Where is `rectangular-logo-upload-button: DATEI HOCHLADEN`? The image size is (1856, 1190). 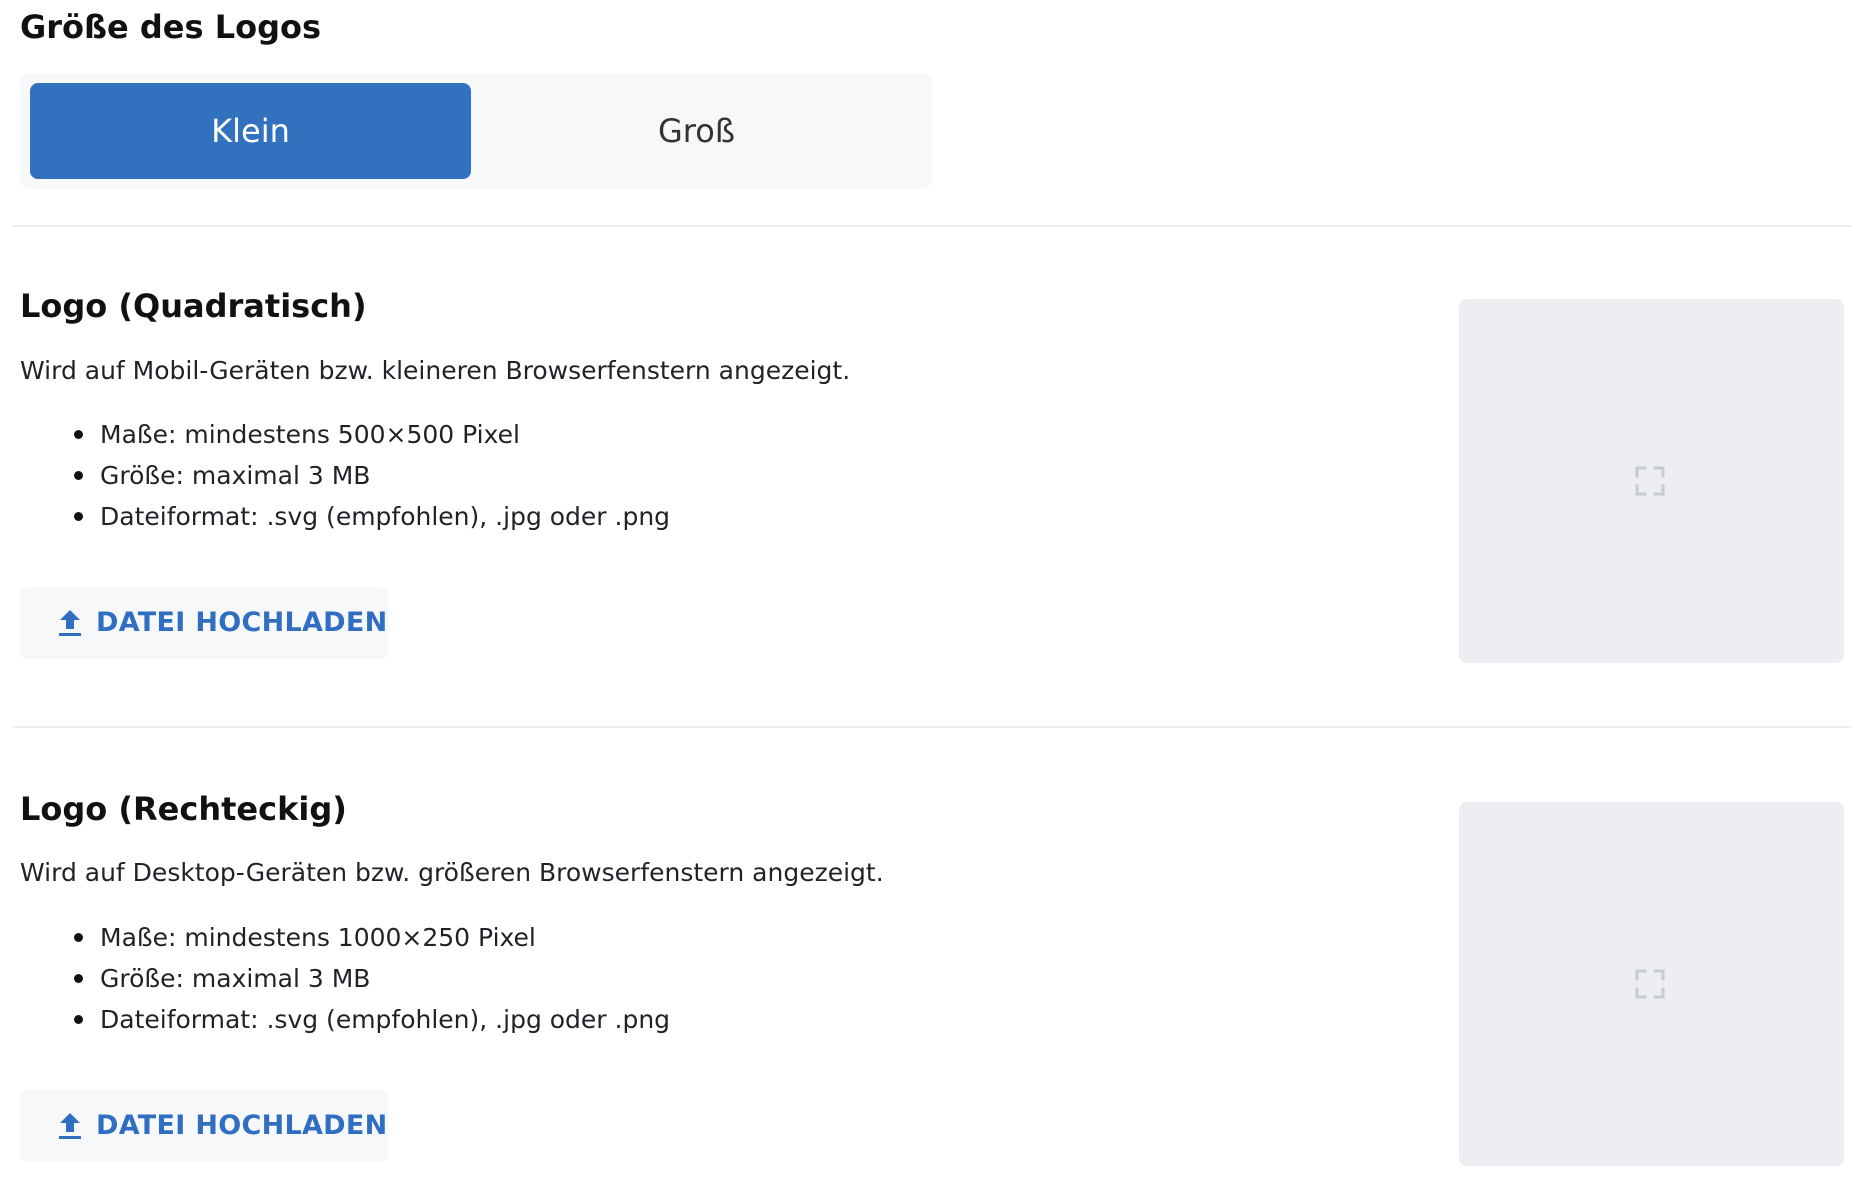 rectangular-logo-upload-button: DATEI HOCHLADEN is located at coordinates (204, 1126).